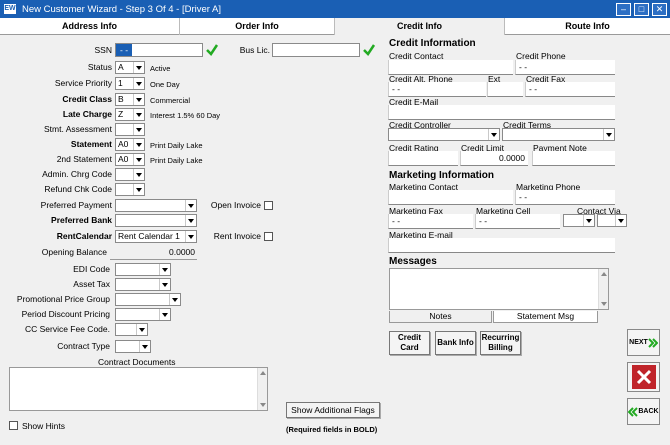  I want to click on promo-price-group-select, so click(148, 299).